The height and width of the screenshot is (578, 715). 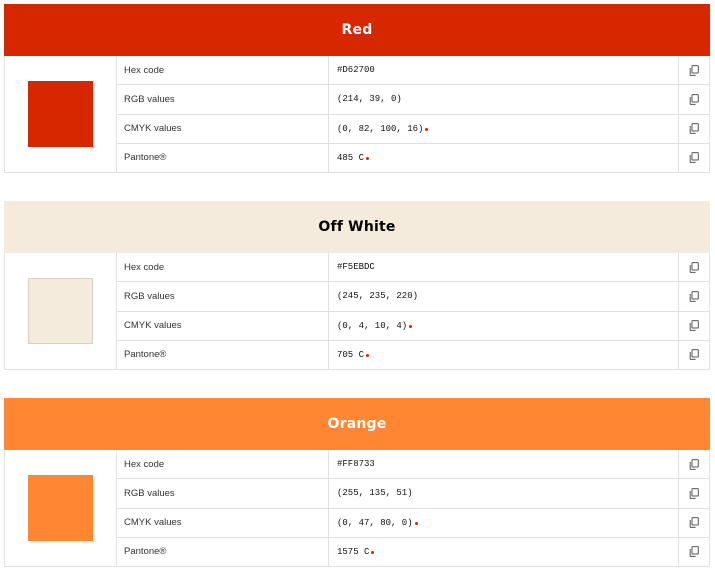 I want to click on value-text-cell: (0, 4, 10, 4), so click(x=504, y=325).